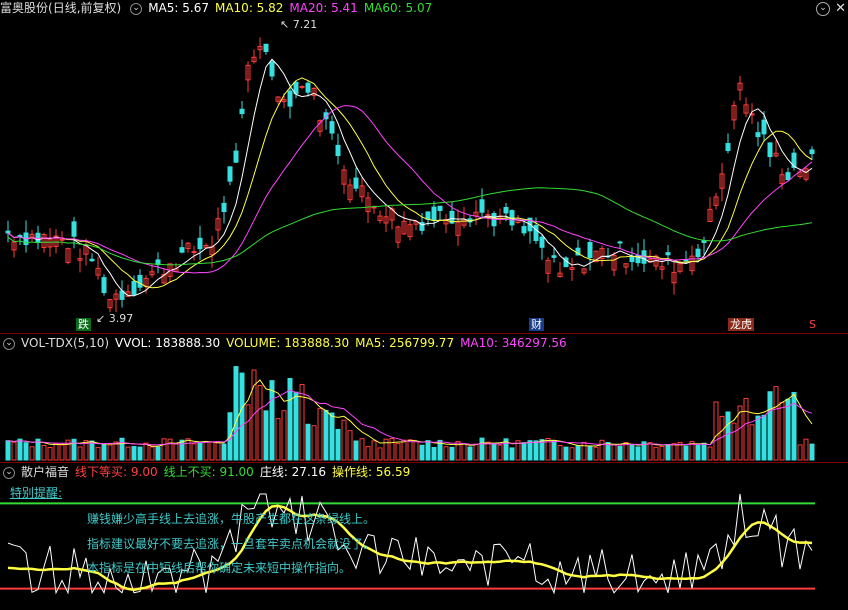 The width and height of the screenshot is (848, 610). Describe the element at coordinates (114, 318) in the screenshot. I see `low-price-label: ↙ 3.97` at that location.